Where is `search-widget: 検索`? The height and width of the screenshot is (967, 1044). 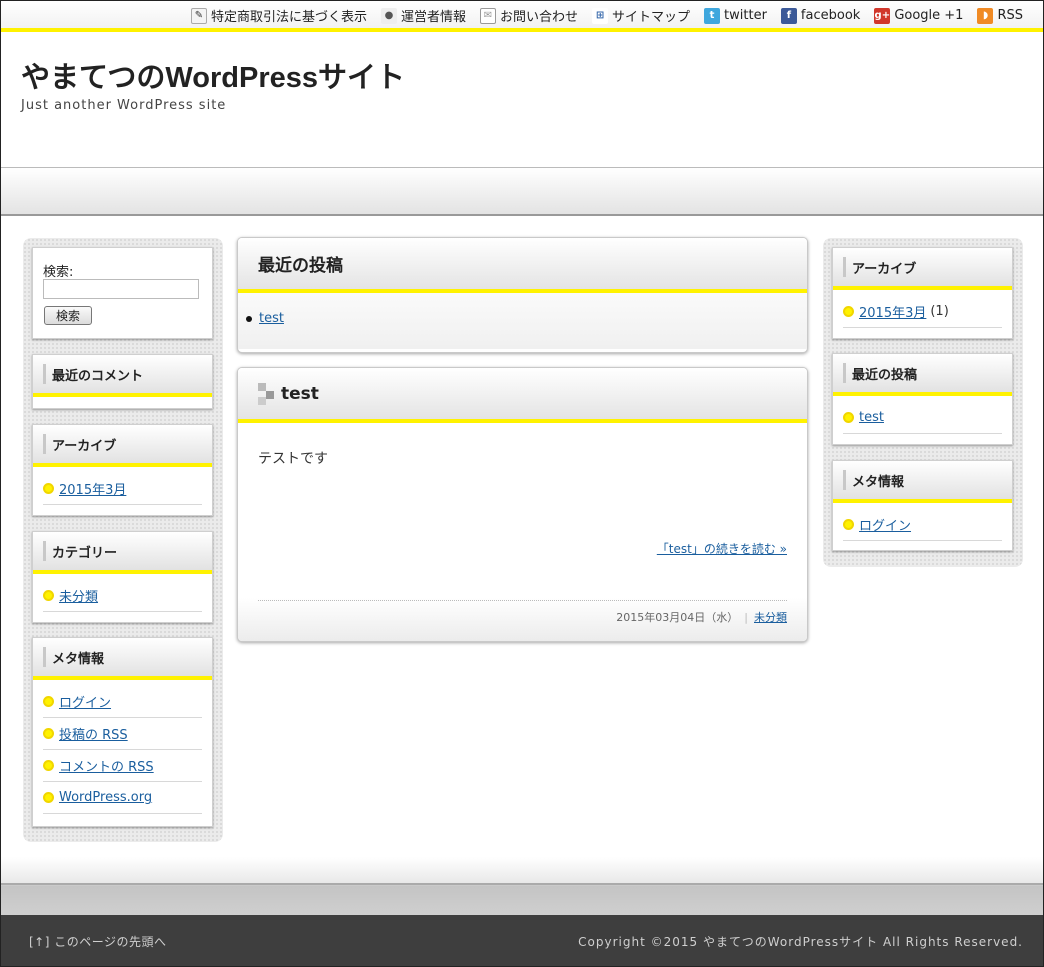 search-widget: 検索 is located at coordinates (122, 293).